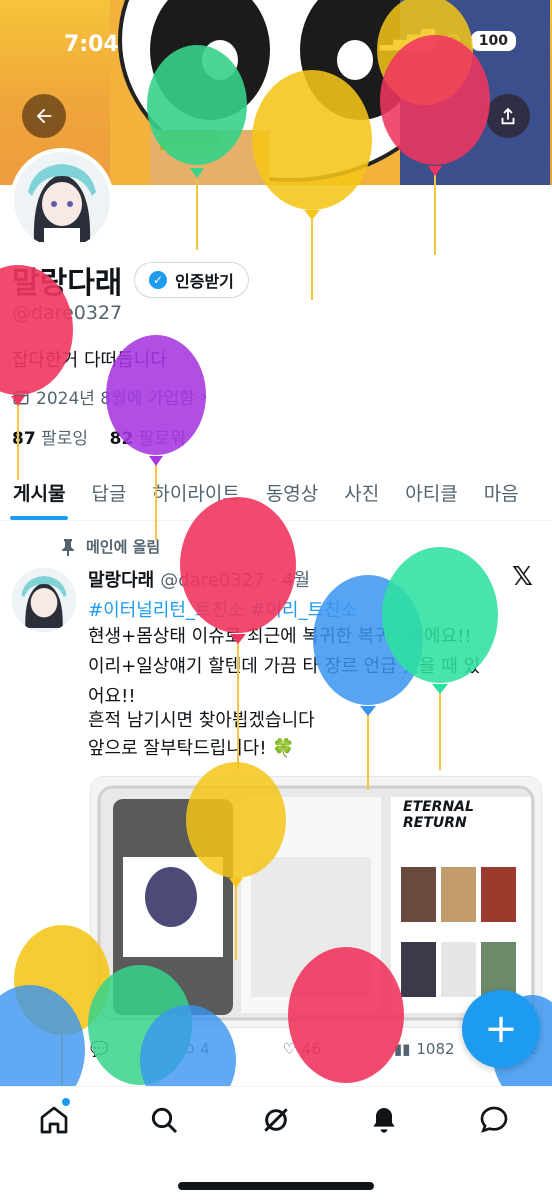 The image size is (552, 1201). What do you see at coordinates (212, 580) in the screenshot?
I see `tweet-author-handle: @dare0327` at bounding box center [212, 580].